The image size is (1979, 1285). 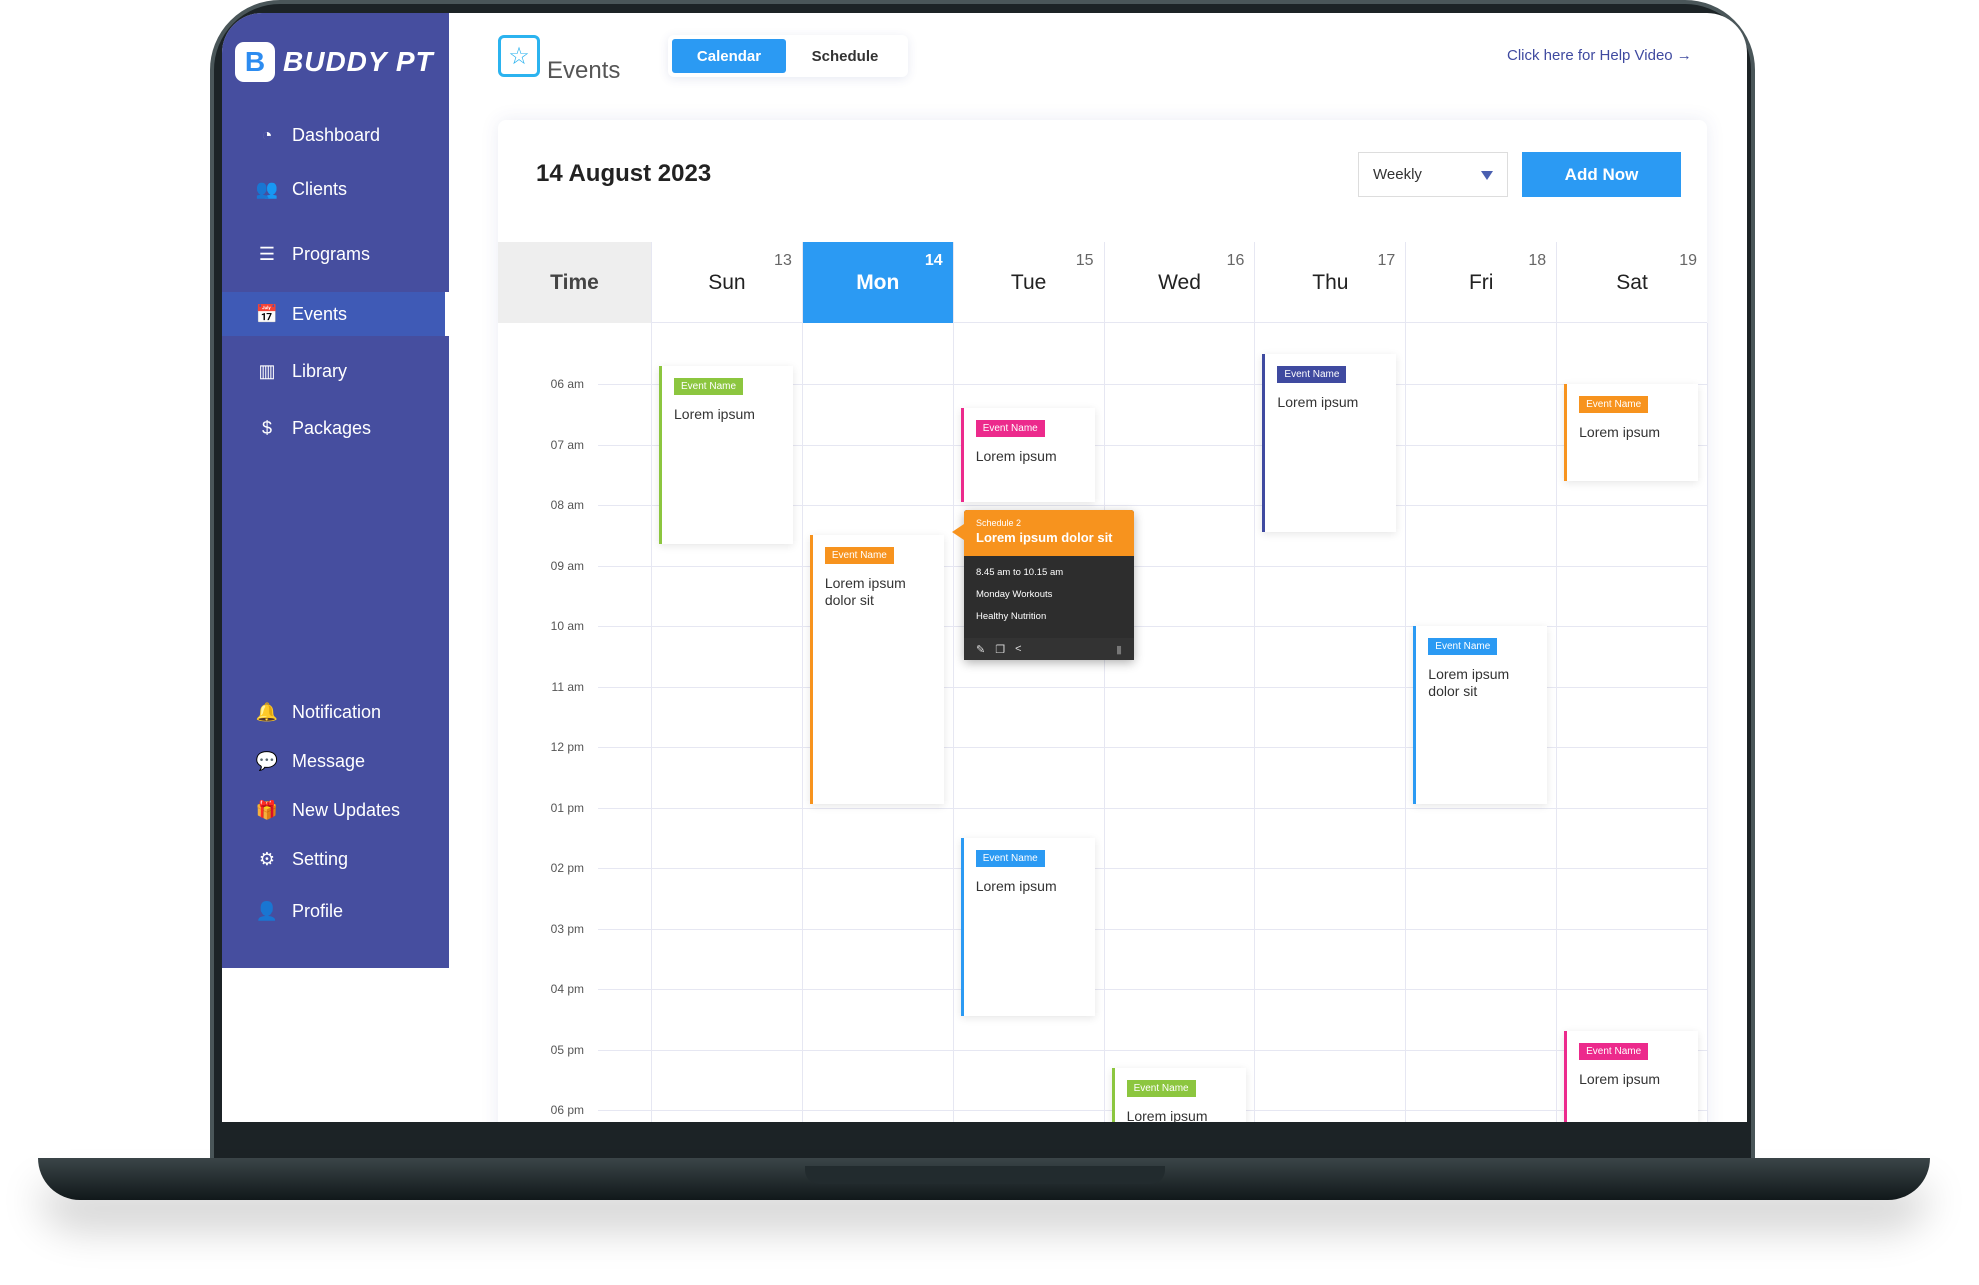 What do you see at coordinates (567, 1110) in the screenshot?
I see `time-label: 06 pm` at bounding box center [567, 1110].